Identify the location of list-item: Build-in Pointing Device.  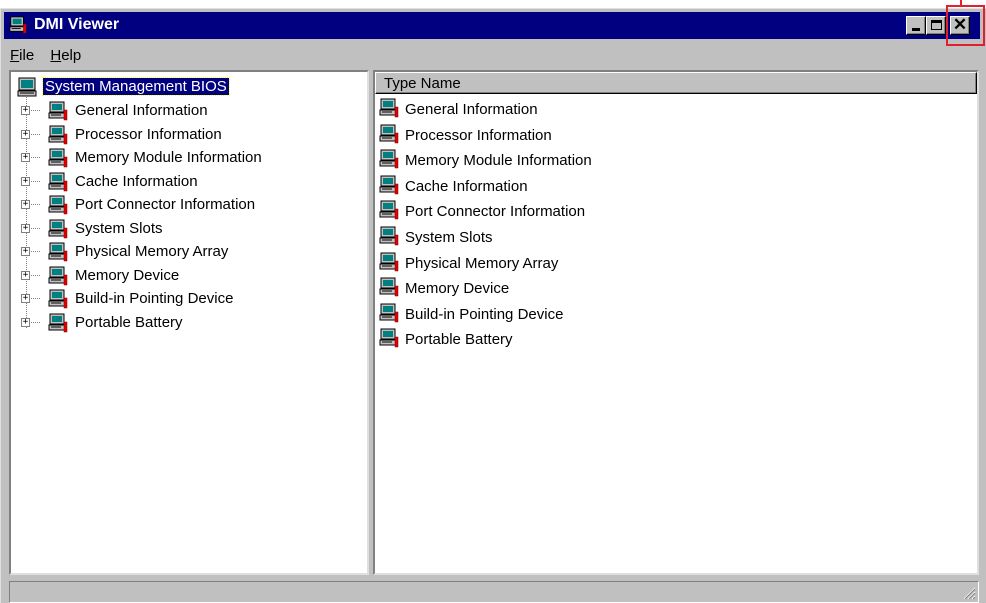
(579, 314).